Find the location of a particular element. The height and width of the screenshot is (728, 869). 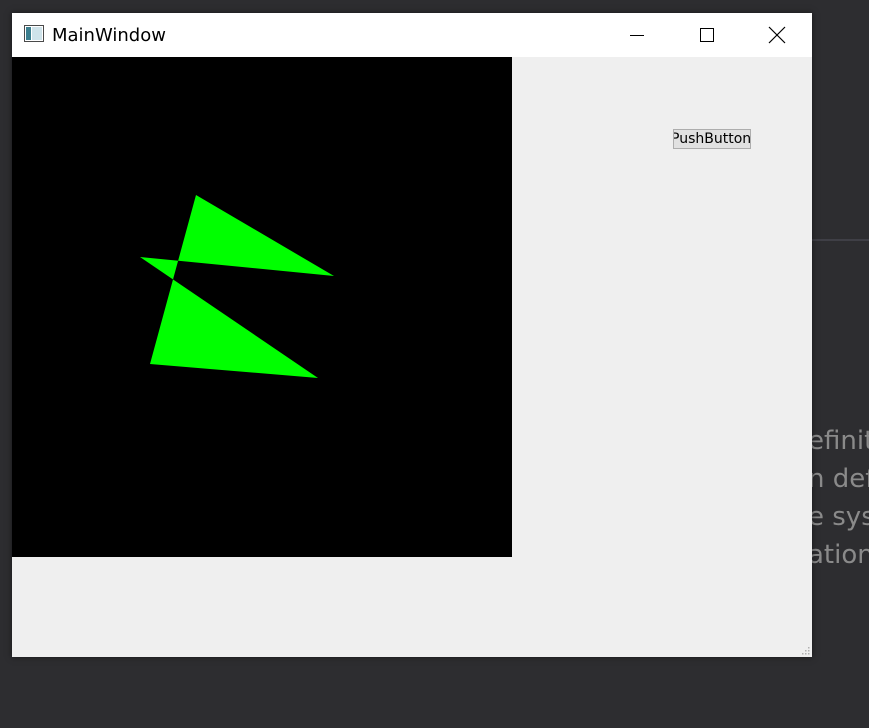

app-window-icon is located at coordinates (34, 33).